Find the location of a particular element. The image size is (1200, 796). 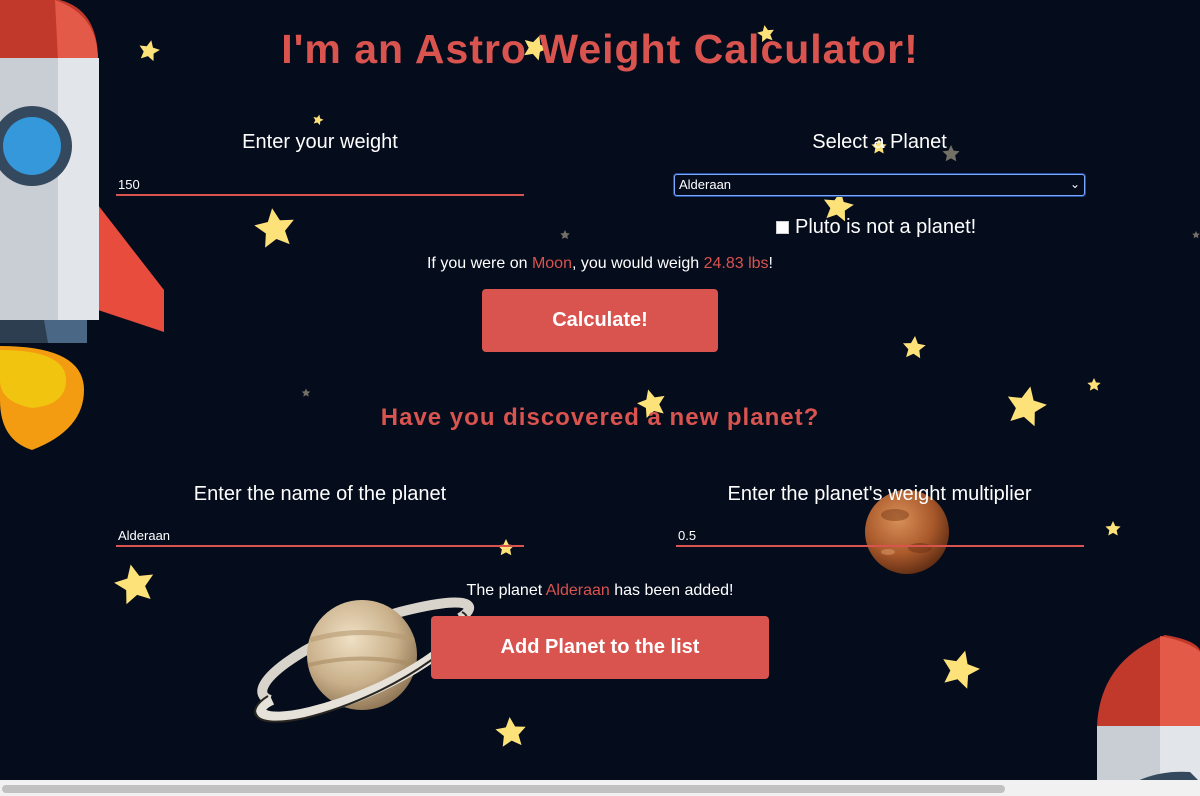

pluto-checkbox-row: Pluto is not a planet! is located at coordinates (876, 227).